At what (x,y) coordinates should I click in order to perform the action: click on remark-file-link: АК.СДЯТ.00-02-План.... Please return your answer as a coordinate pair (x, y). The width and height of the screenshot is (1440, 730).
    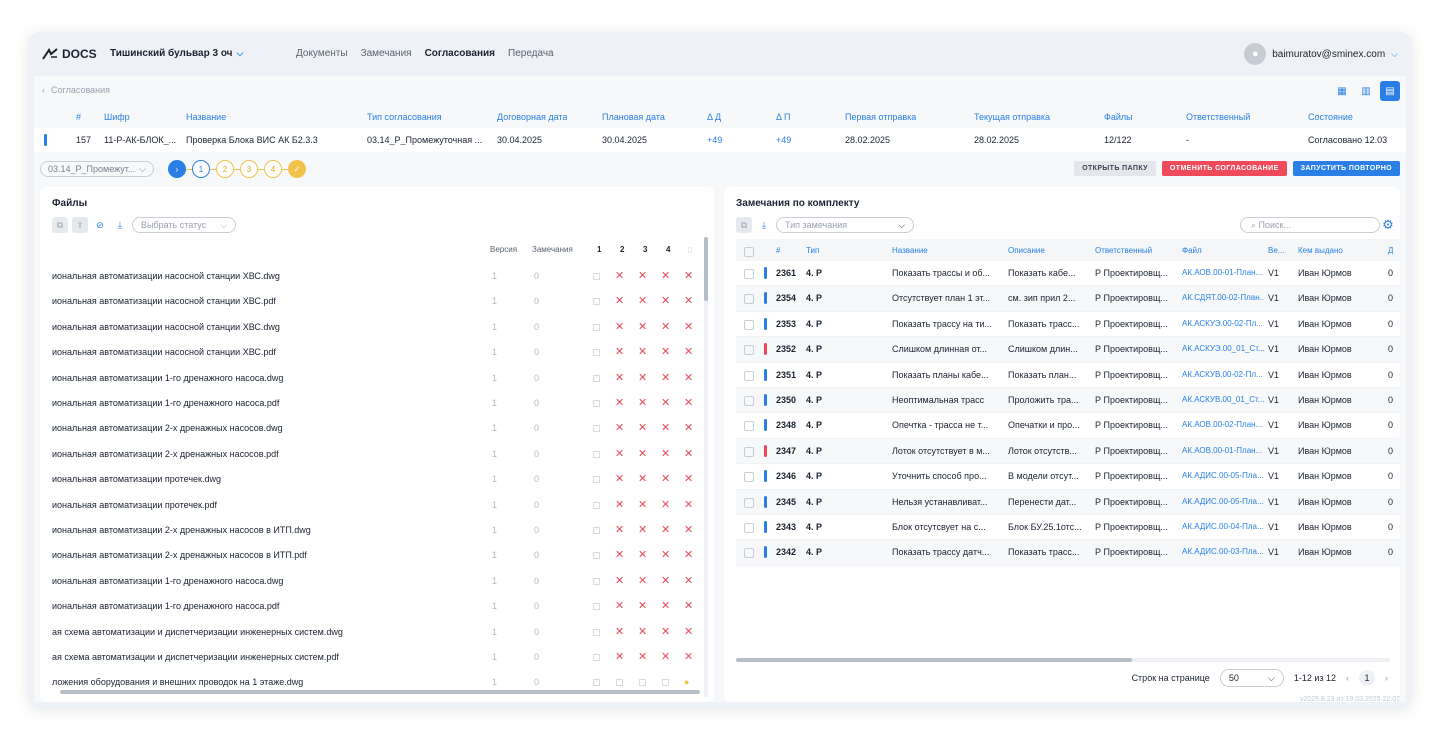
    Looking at the image, I should click on (1223, 297).